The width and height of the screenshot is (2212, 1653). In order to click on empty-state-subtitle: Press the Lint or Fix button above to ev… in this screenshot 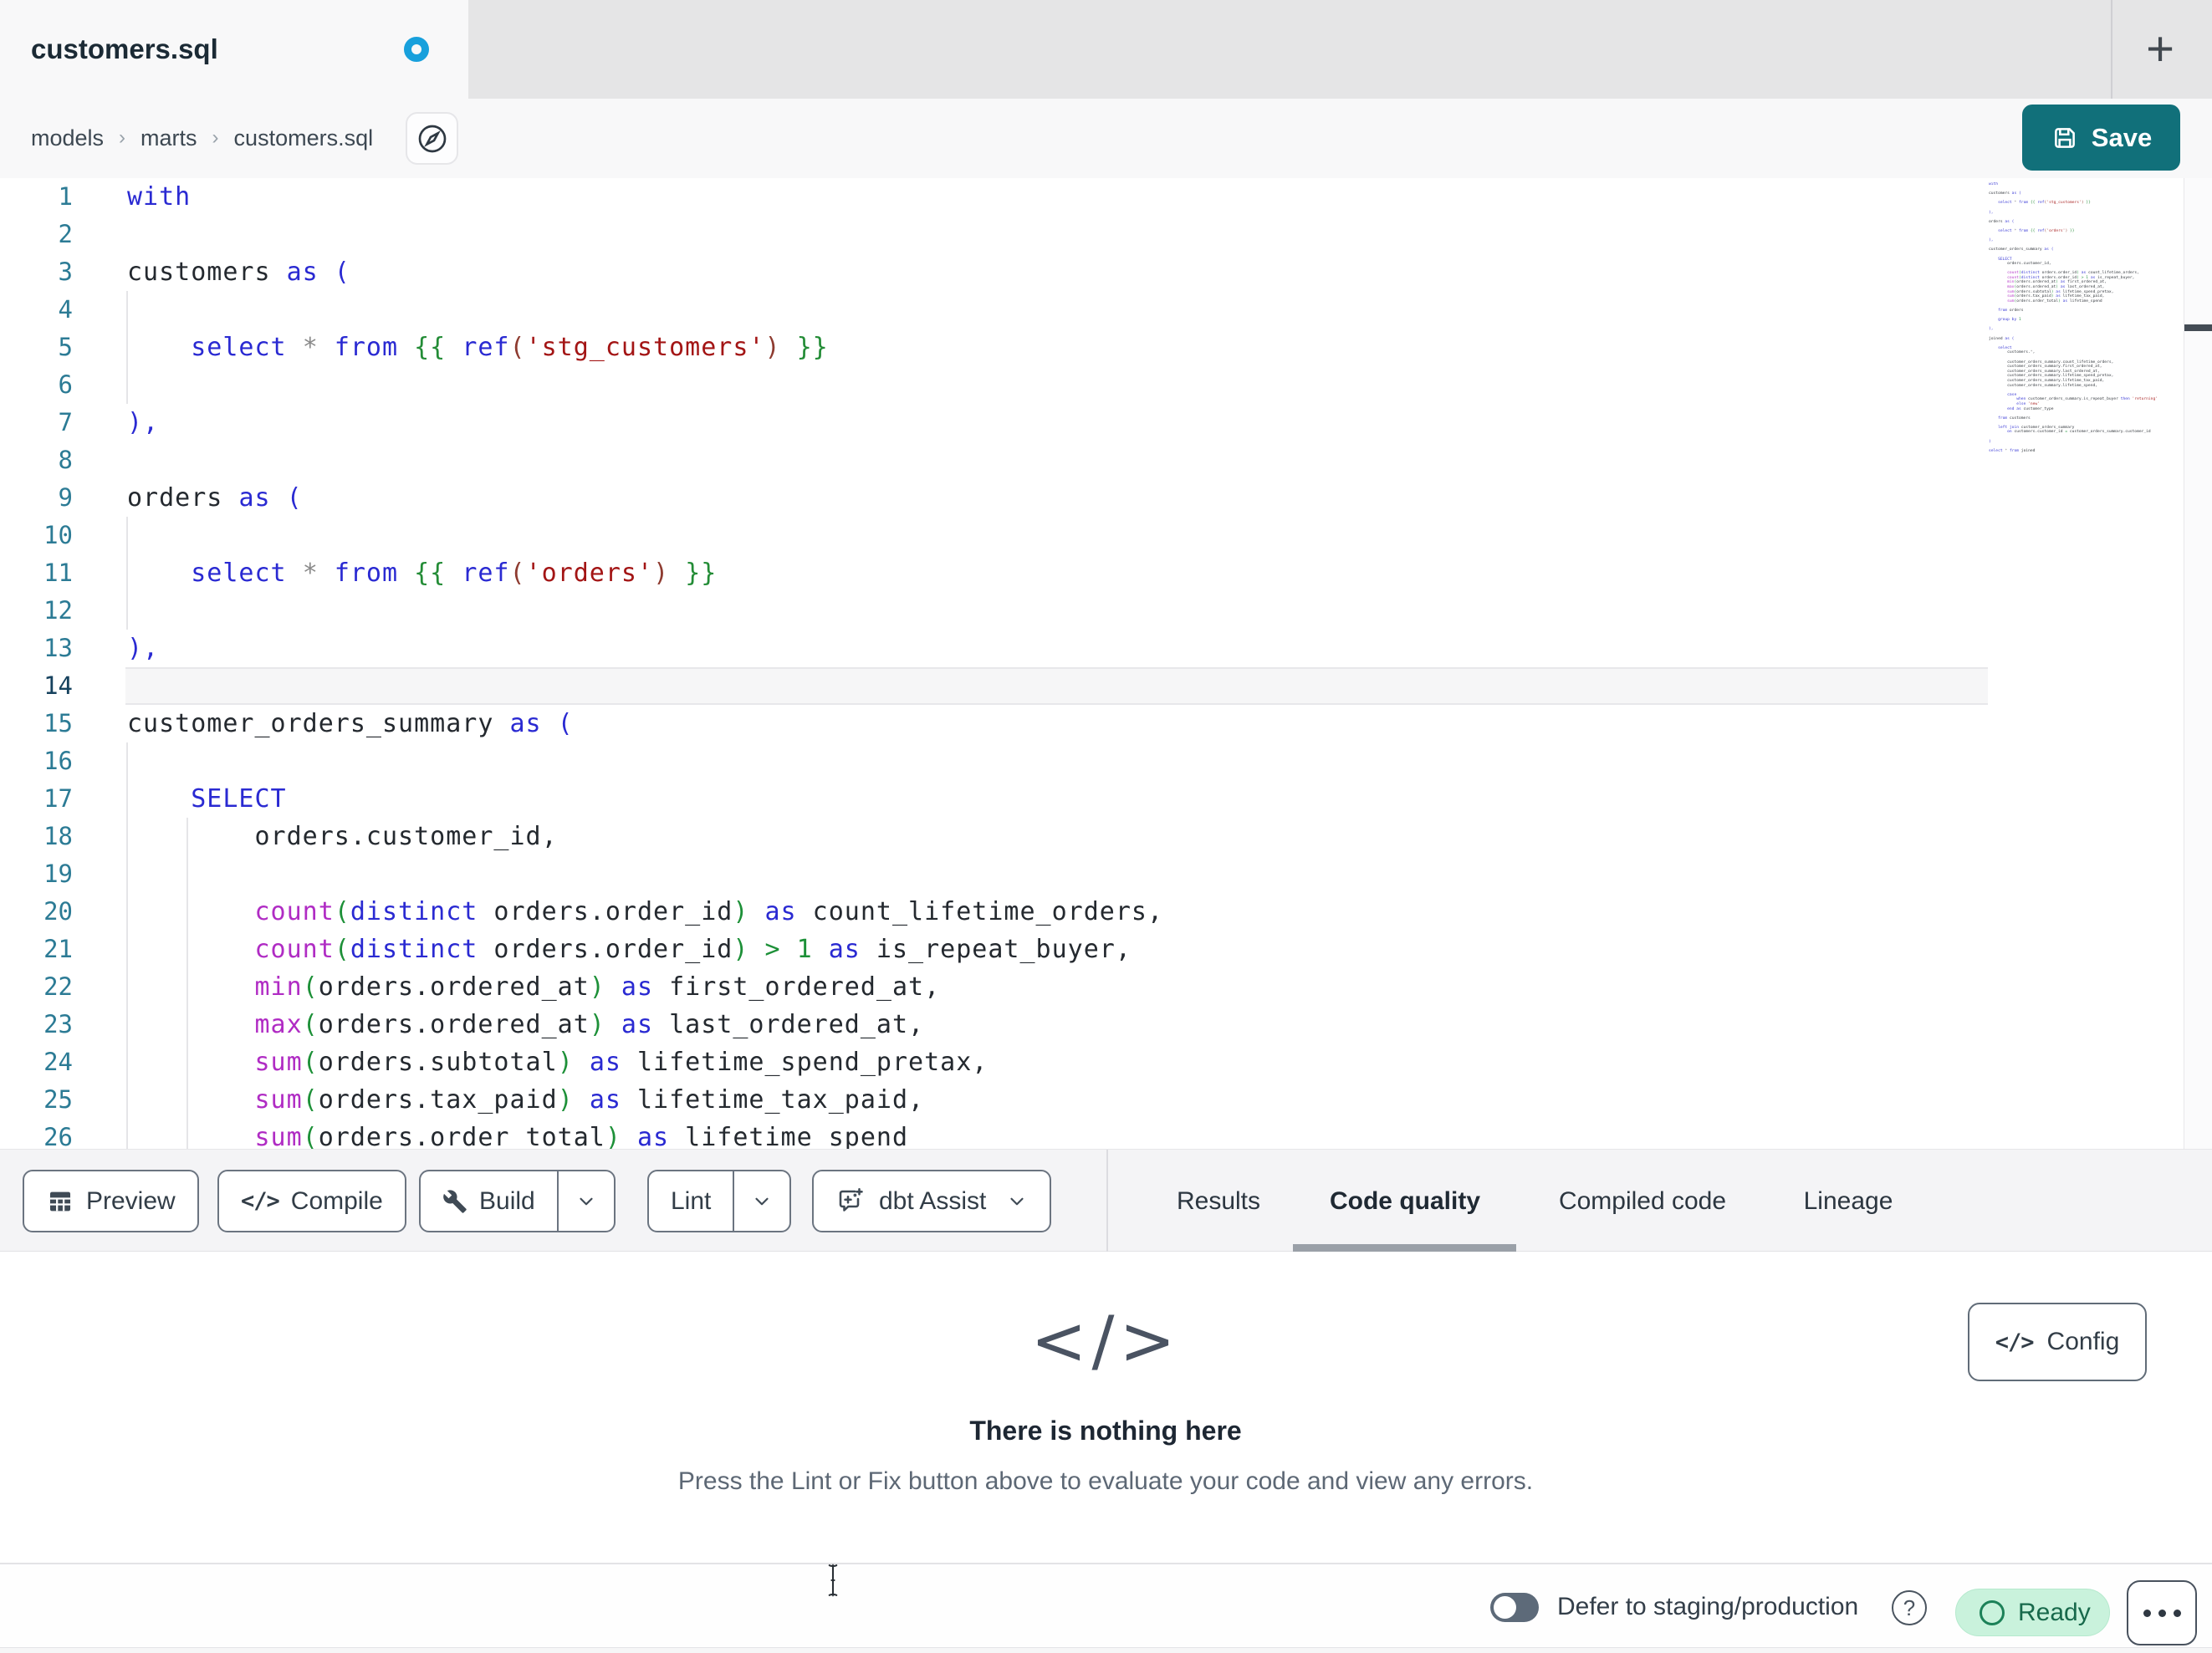, I will do `click(1106, 1481)`.